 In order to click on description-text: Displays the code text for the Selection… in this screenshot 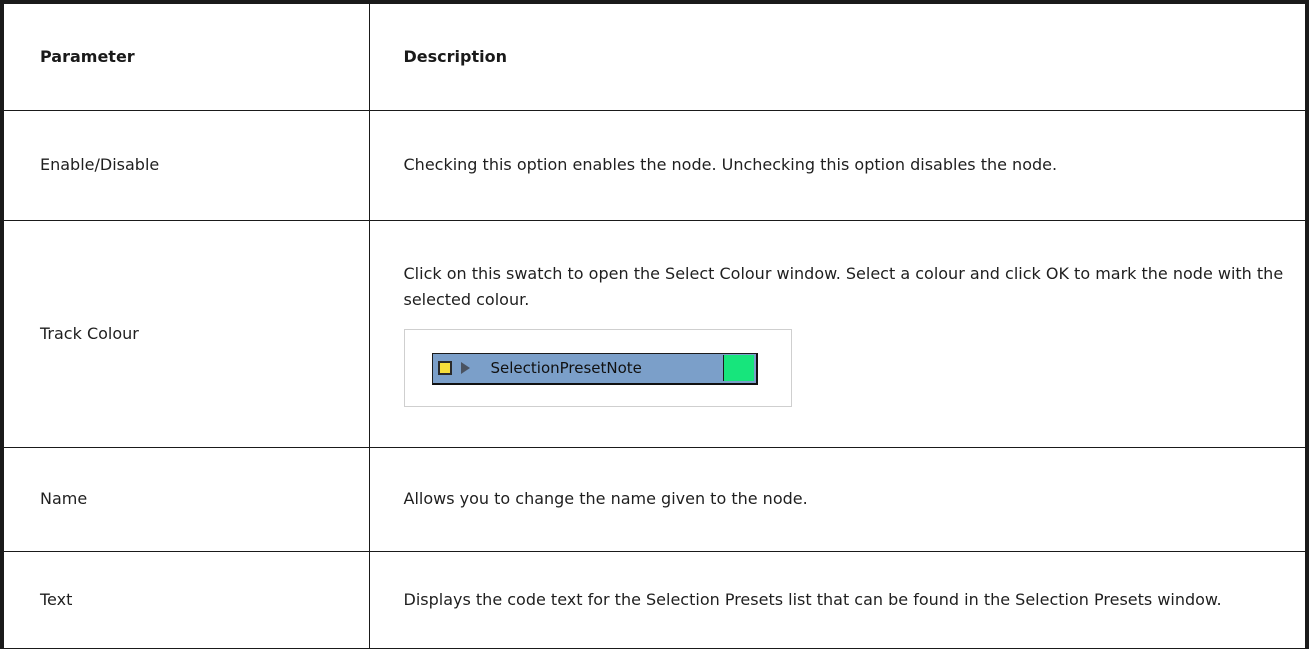, I will do `click(838, 599)`.